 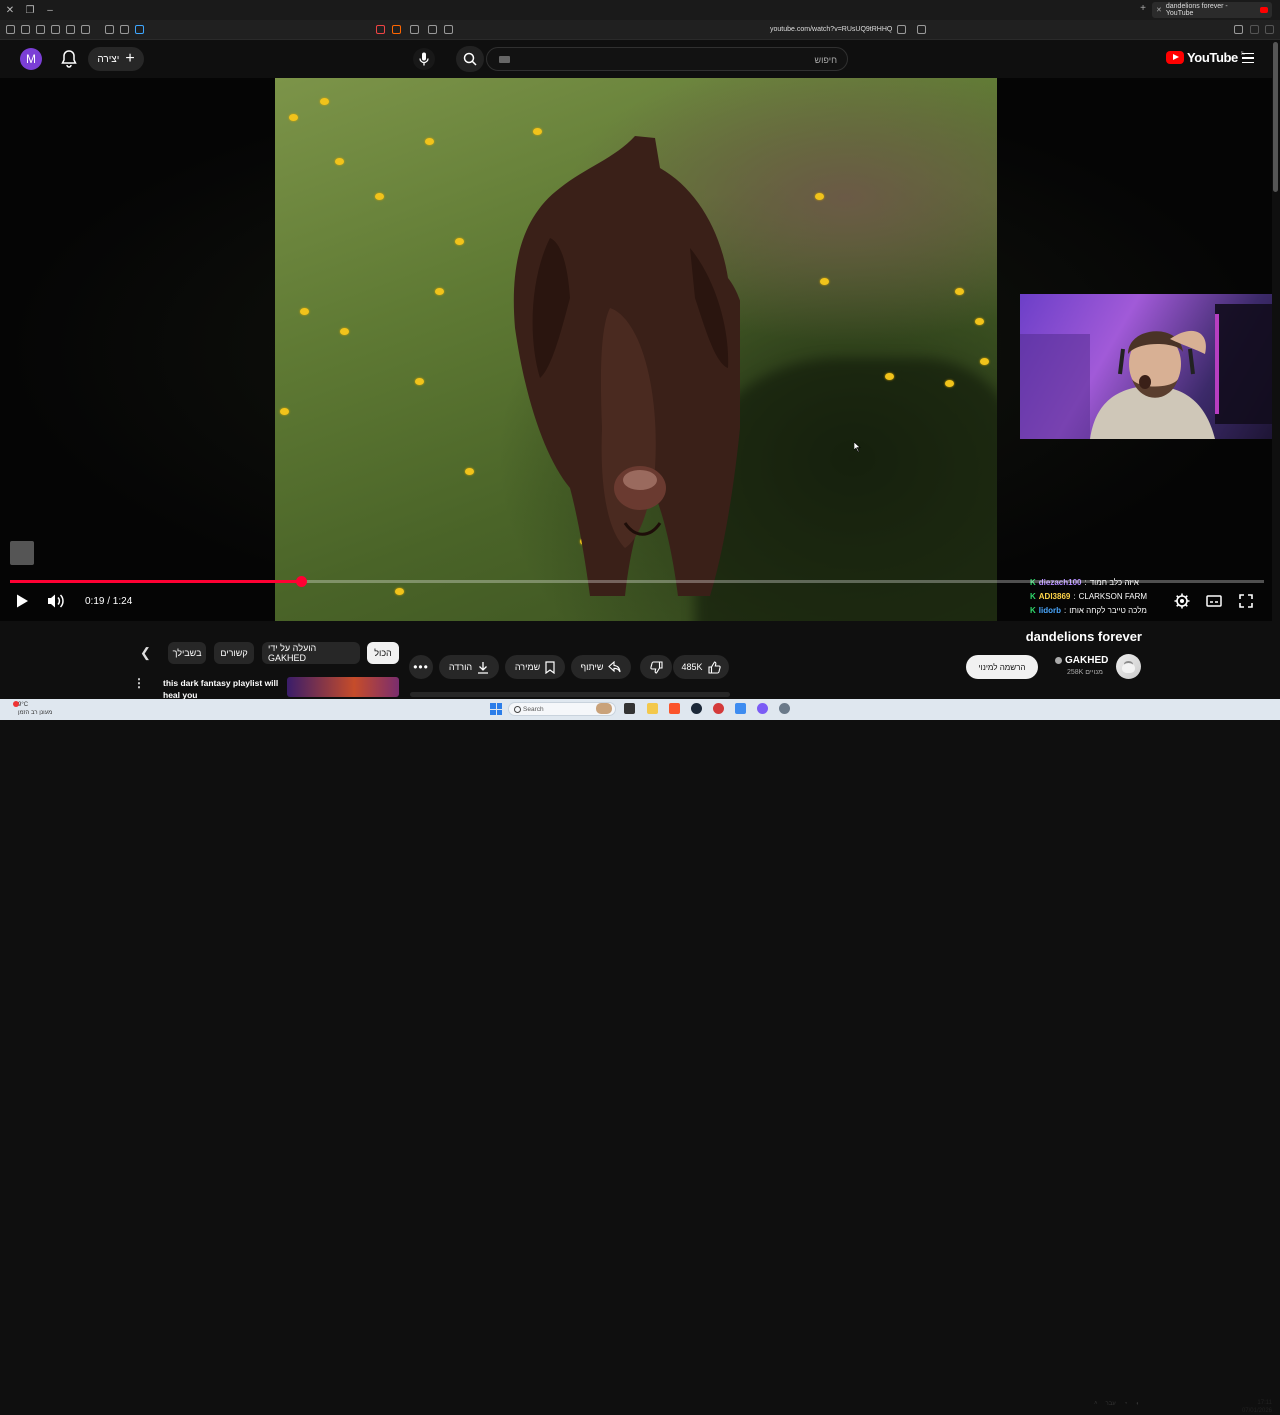 I want to click on app-icon-red, so click(x=718, y=708).